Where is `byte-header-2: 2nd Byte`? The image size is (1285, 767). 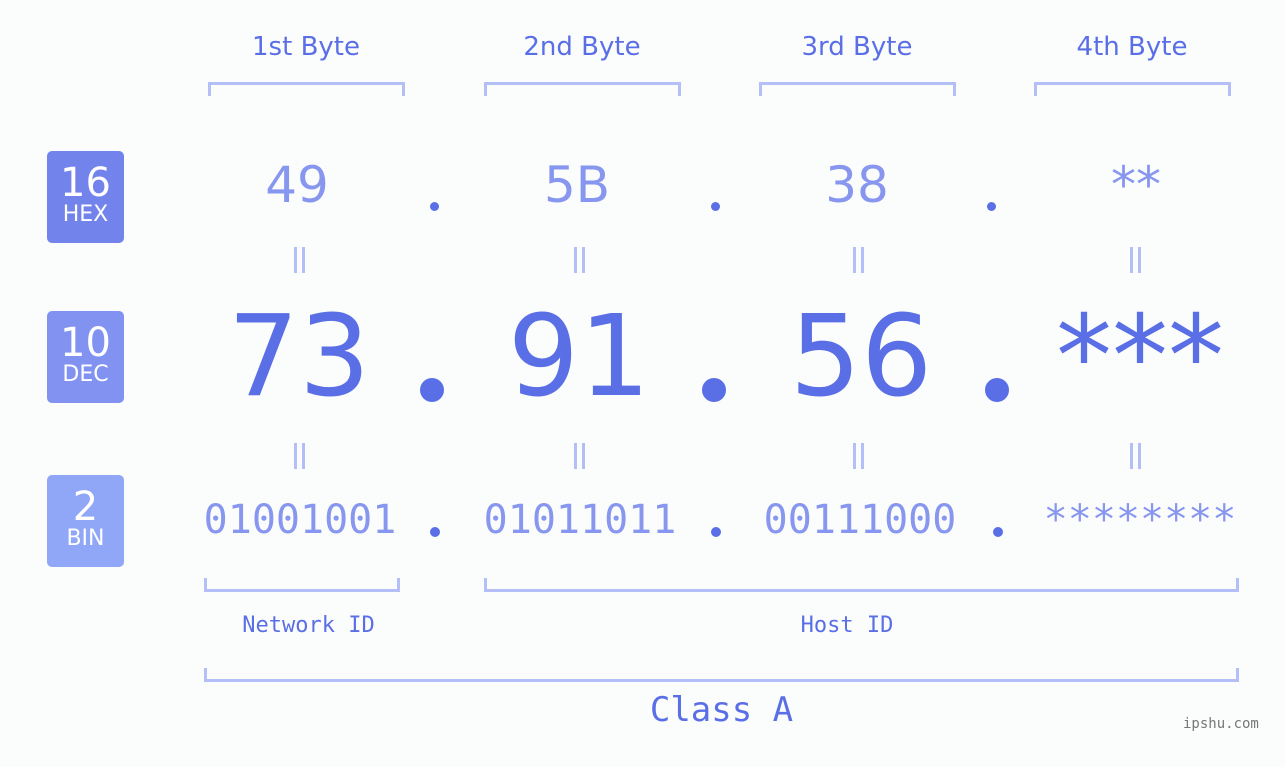
byte-header-2: 2nd Byte is located at coordinates (582, 47).